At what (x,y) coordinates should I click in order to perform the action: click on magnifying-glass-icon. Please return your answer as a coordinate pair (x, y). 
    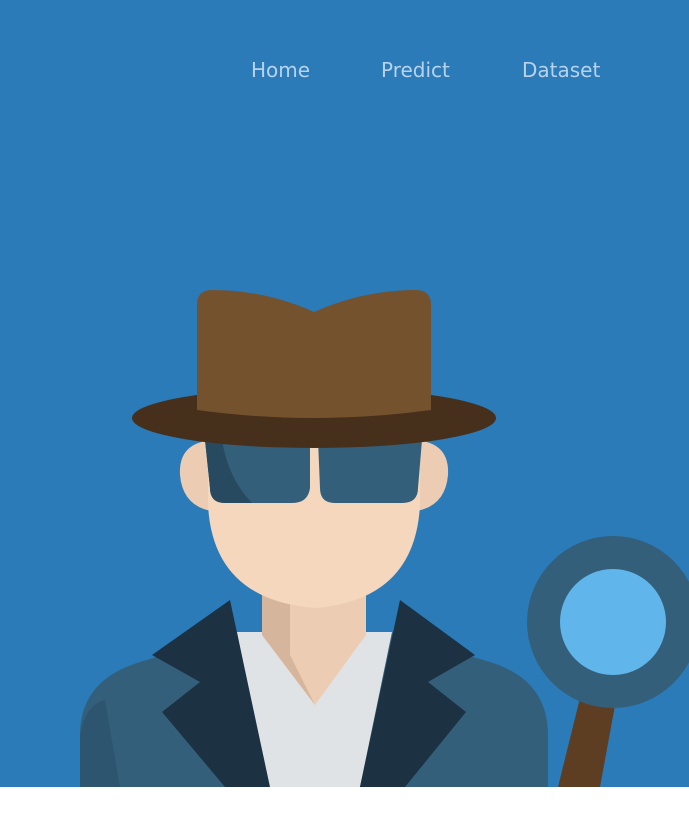
    Looking at the image, I should click on (608, 661).